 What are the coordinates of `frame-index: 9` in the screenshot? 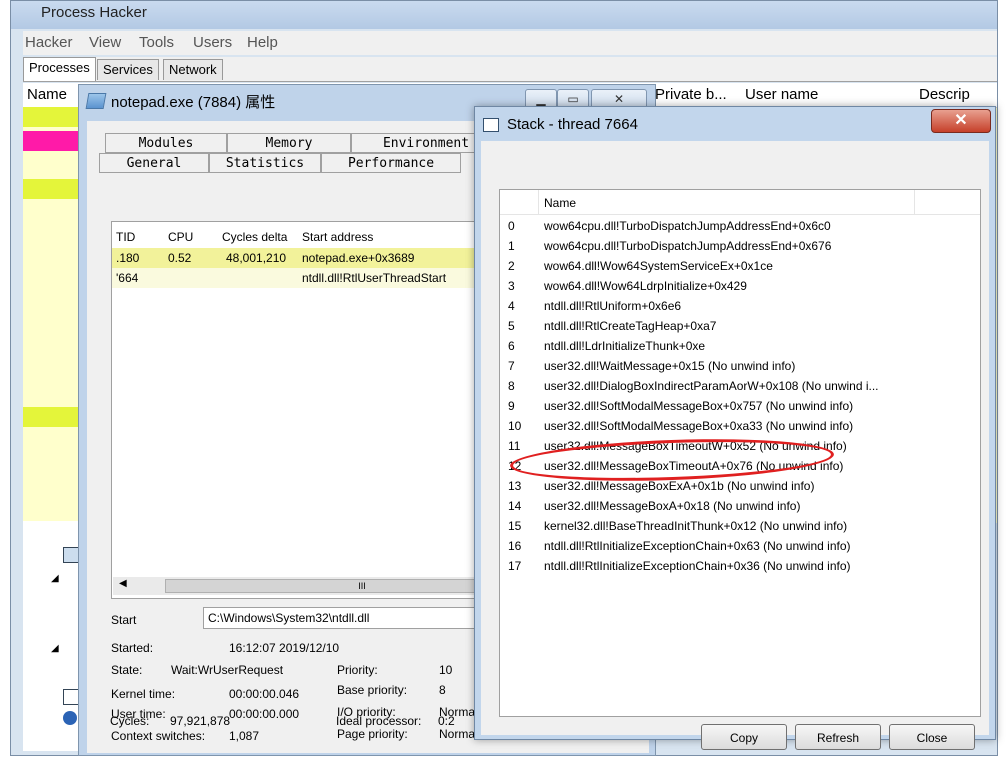 It's located at (511, 406).